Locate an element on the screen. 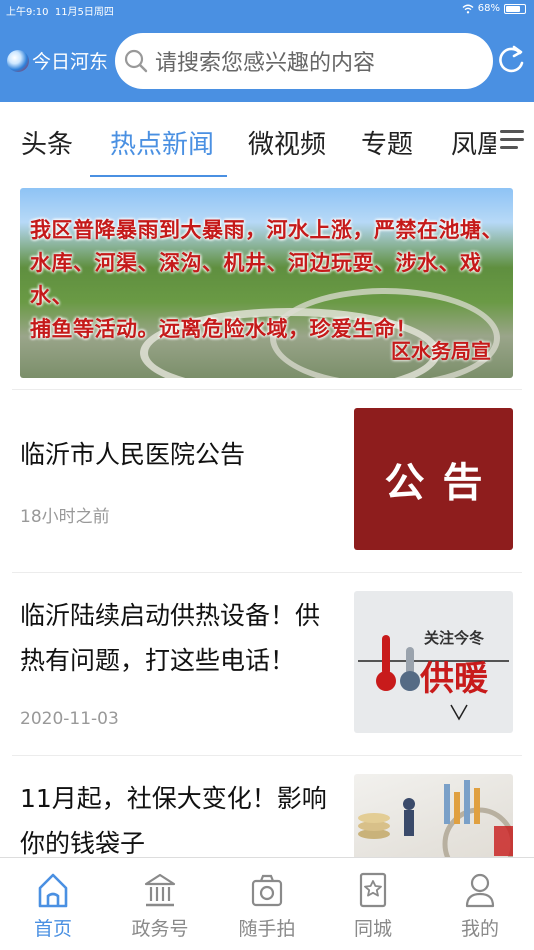 The height and width of the screenshot is (950, 534). refresh-icon is located at coordinates (512, 60).